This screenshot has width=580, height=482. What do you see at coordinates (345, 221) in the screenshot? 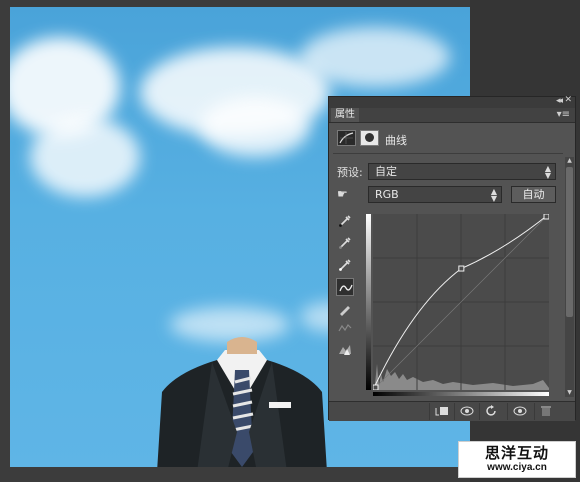
I see `black-point-eyedropper-icon` at bounding box center [345, 221].